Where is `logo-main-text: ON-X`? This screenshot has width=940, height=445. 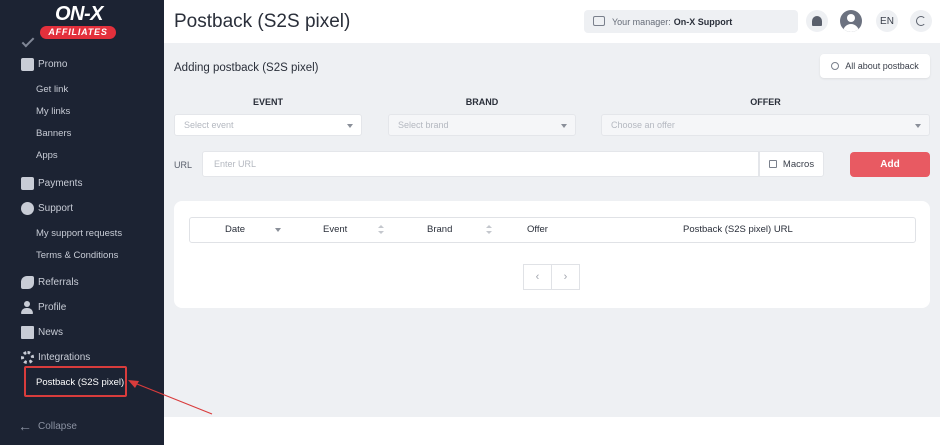 logo-main-text: ON-X is located at coordinates (79, 14).